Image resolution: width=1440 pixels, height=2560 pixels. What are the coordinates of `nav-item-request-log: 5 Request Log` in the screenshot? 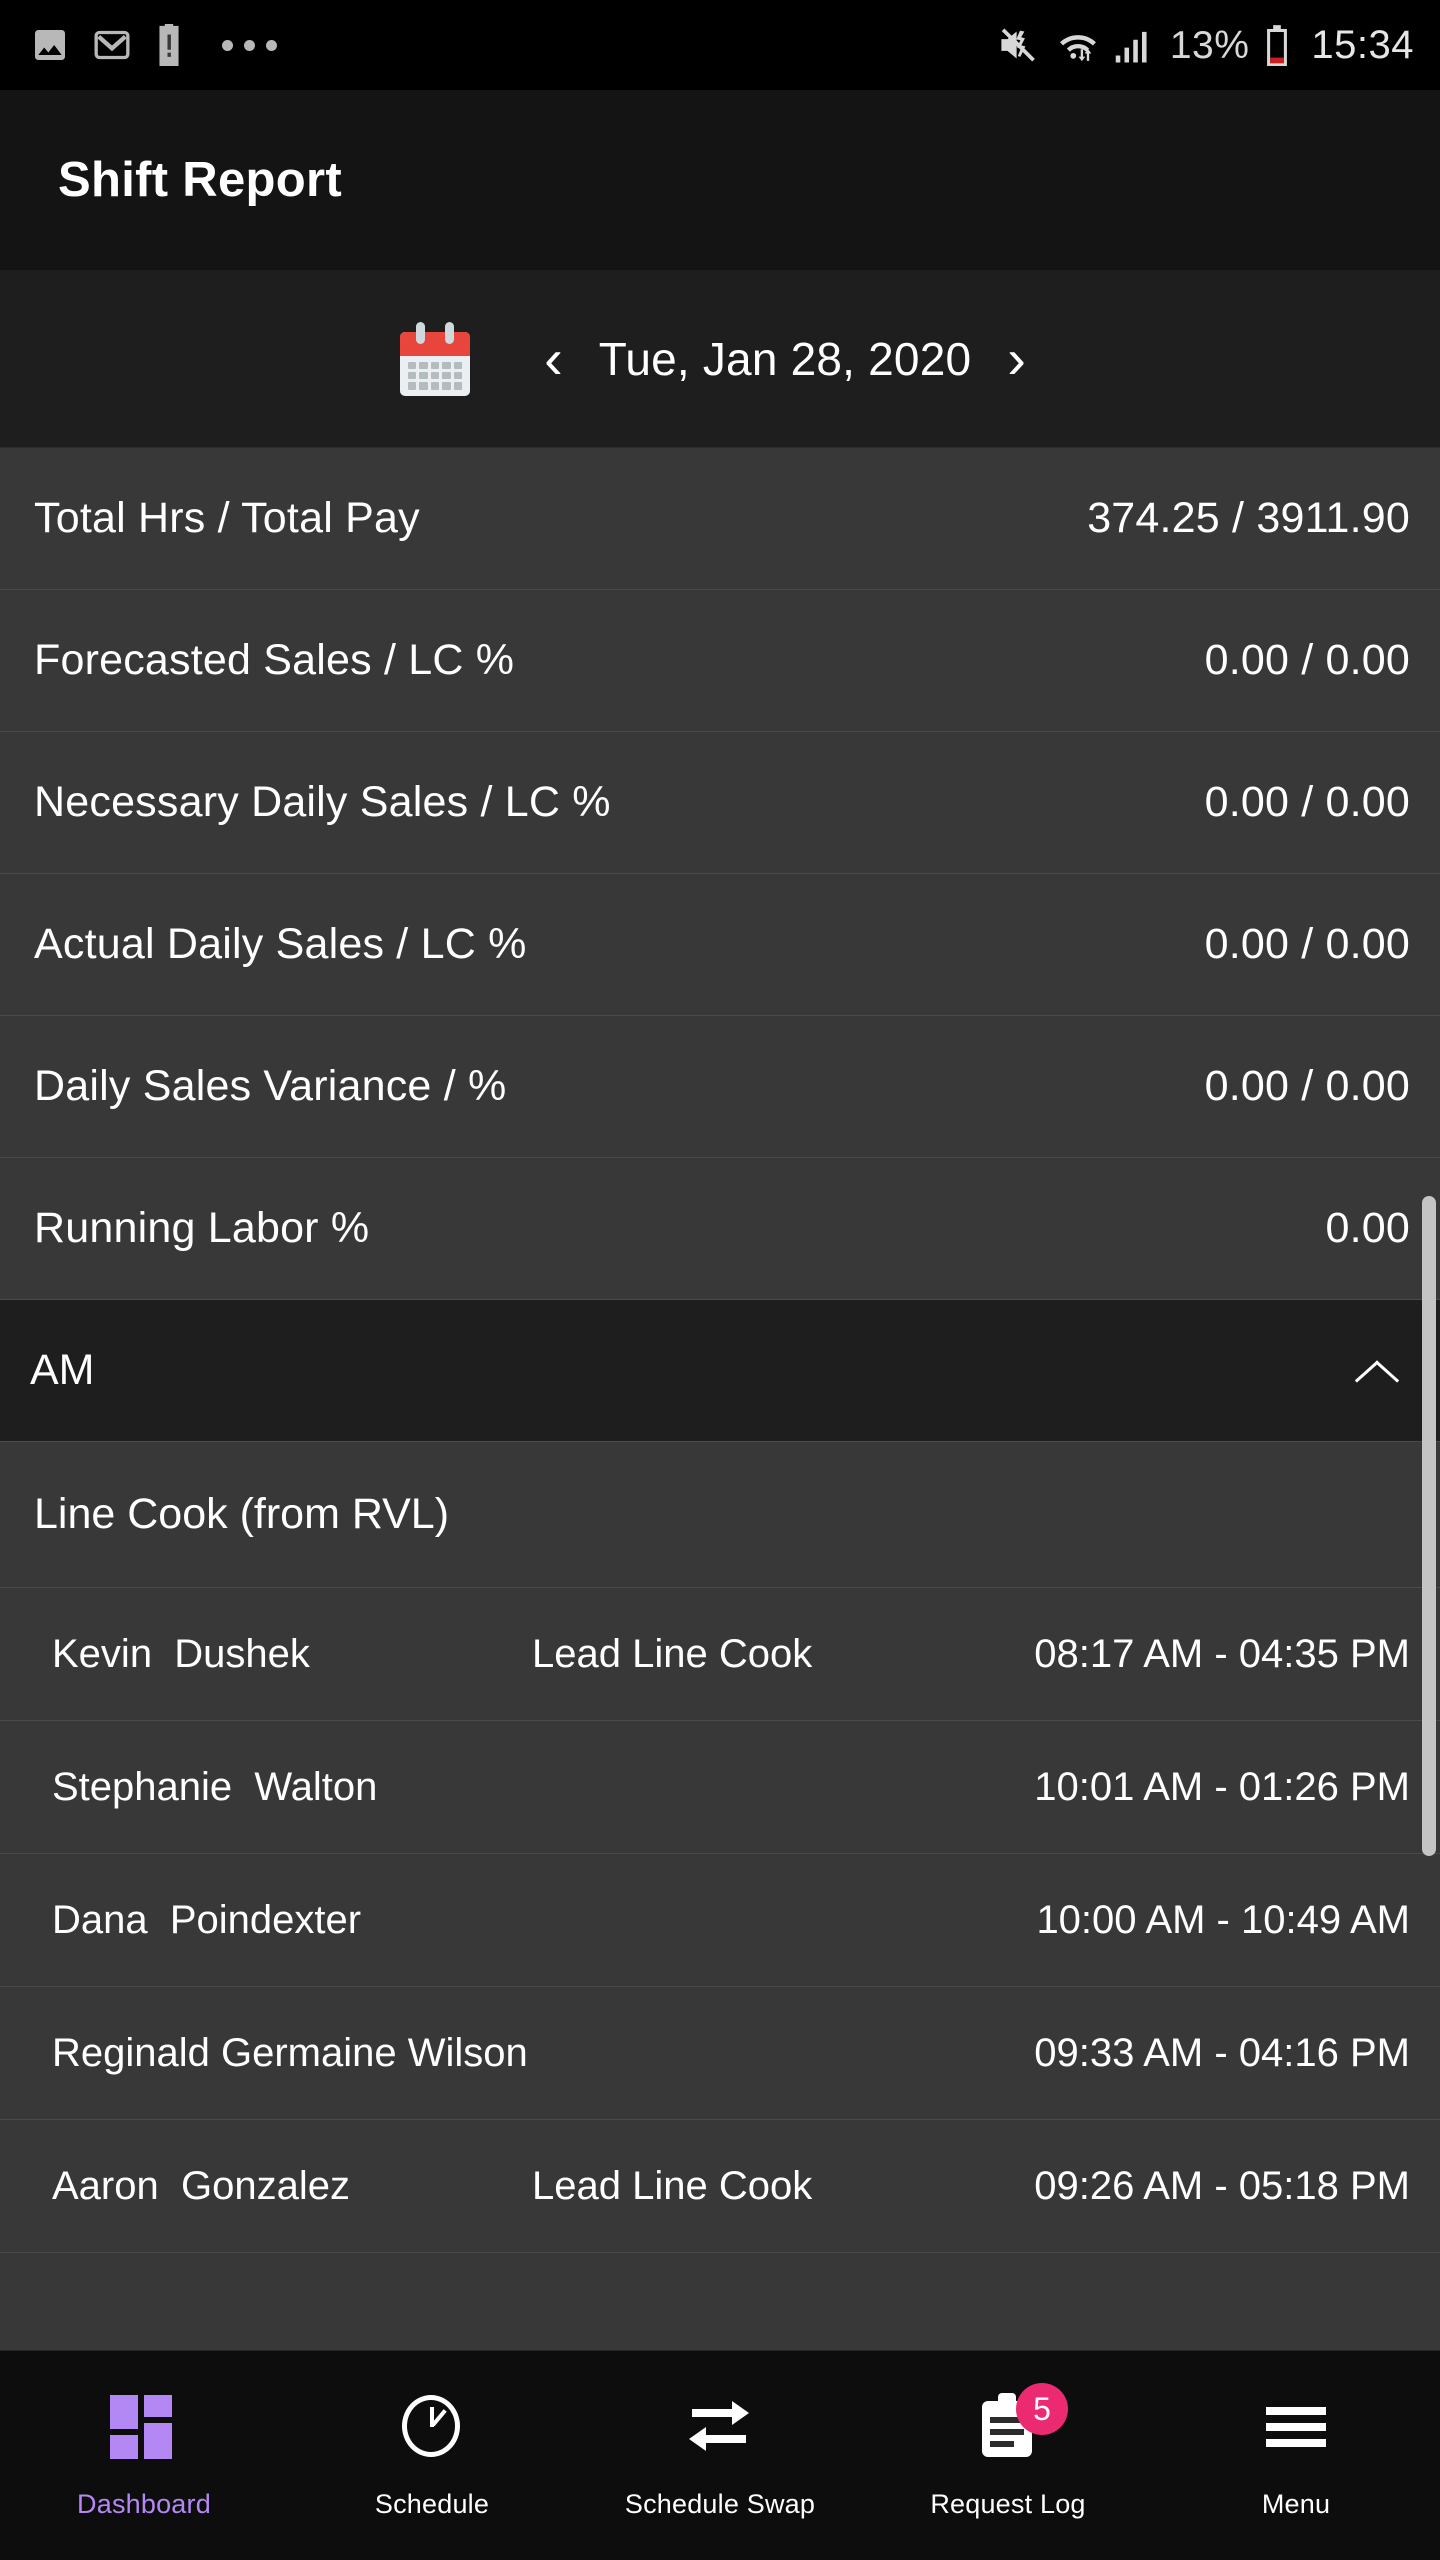 It's located at (1008, 2455).